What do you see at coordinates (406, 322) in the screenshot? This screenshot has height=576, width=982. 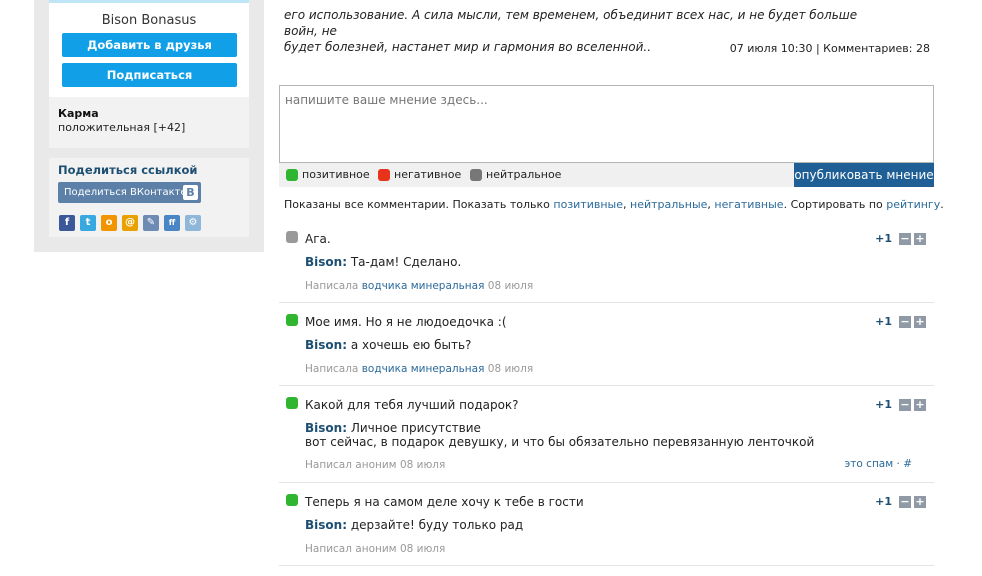 I see `comment-text: Мое имя. Но я не людоедочка :(` at bounding box center [406, 322].